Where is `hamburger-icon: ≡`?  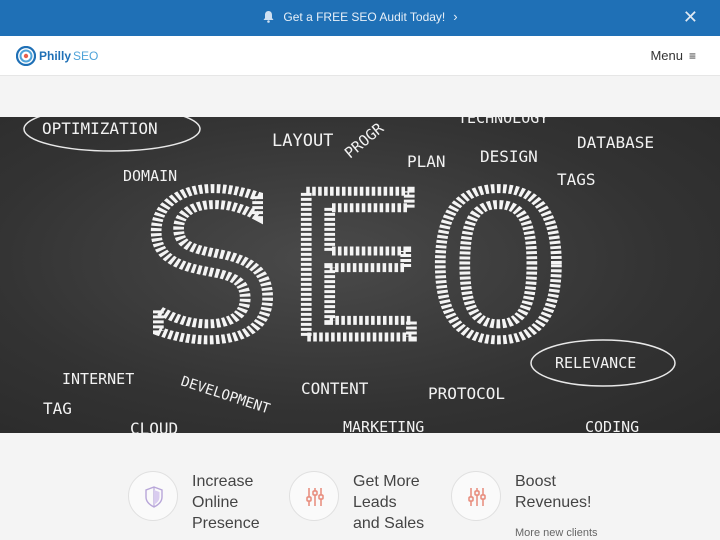 hamburger-icon: ≡ is located at coordinates (692, 56).